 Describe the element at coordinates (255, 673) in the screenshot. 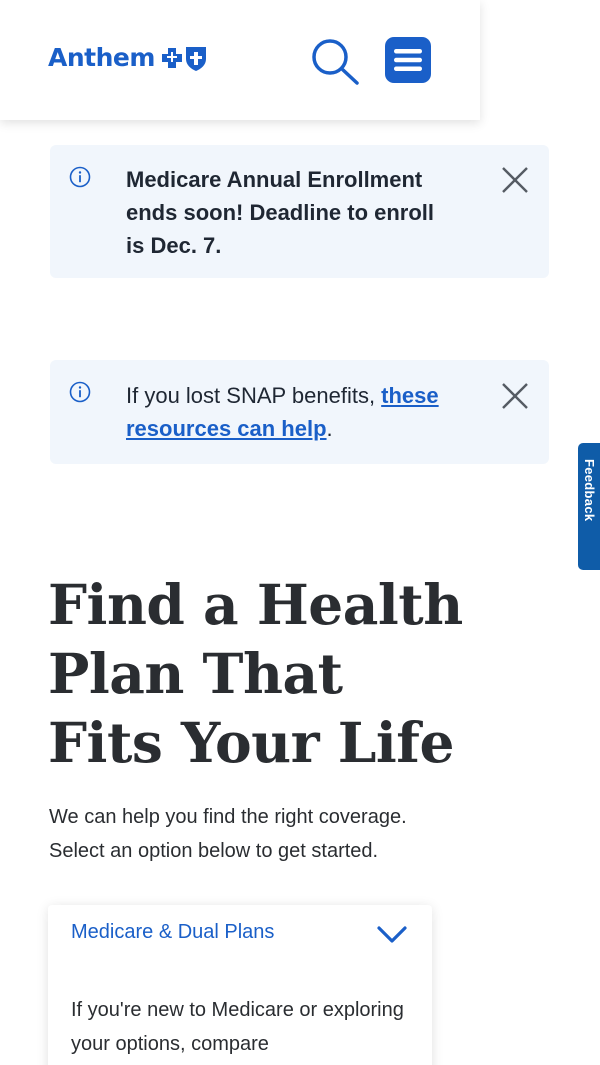

I see `hero-title: Find a Health Plan That Fits Your Life` at that location.